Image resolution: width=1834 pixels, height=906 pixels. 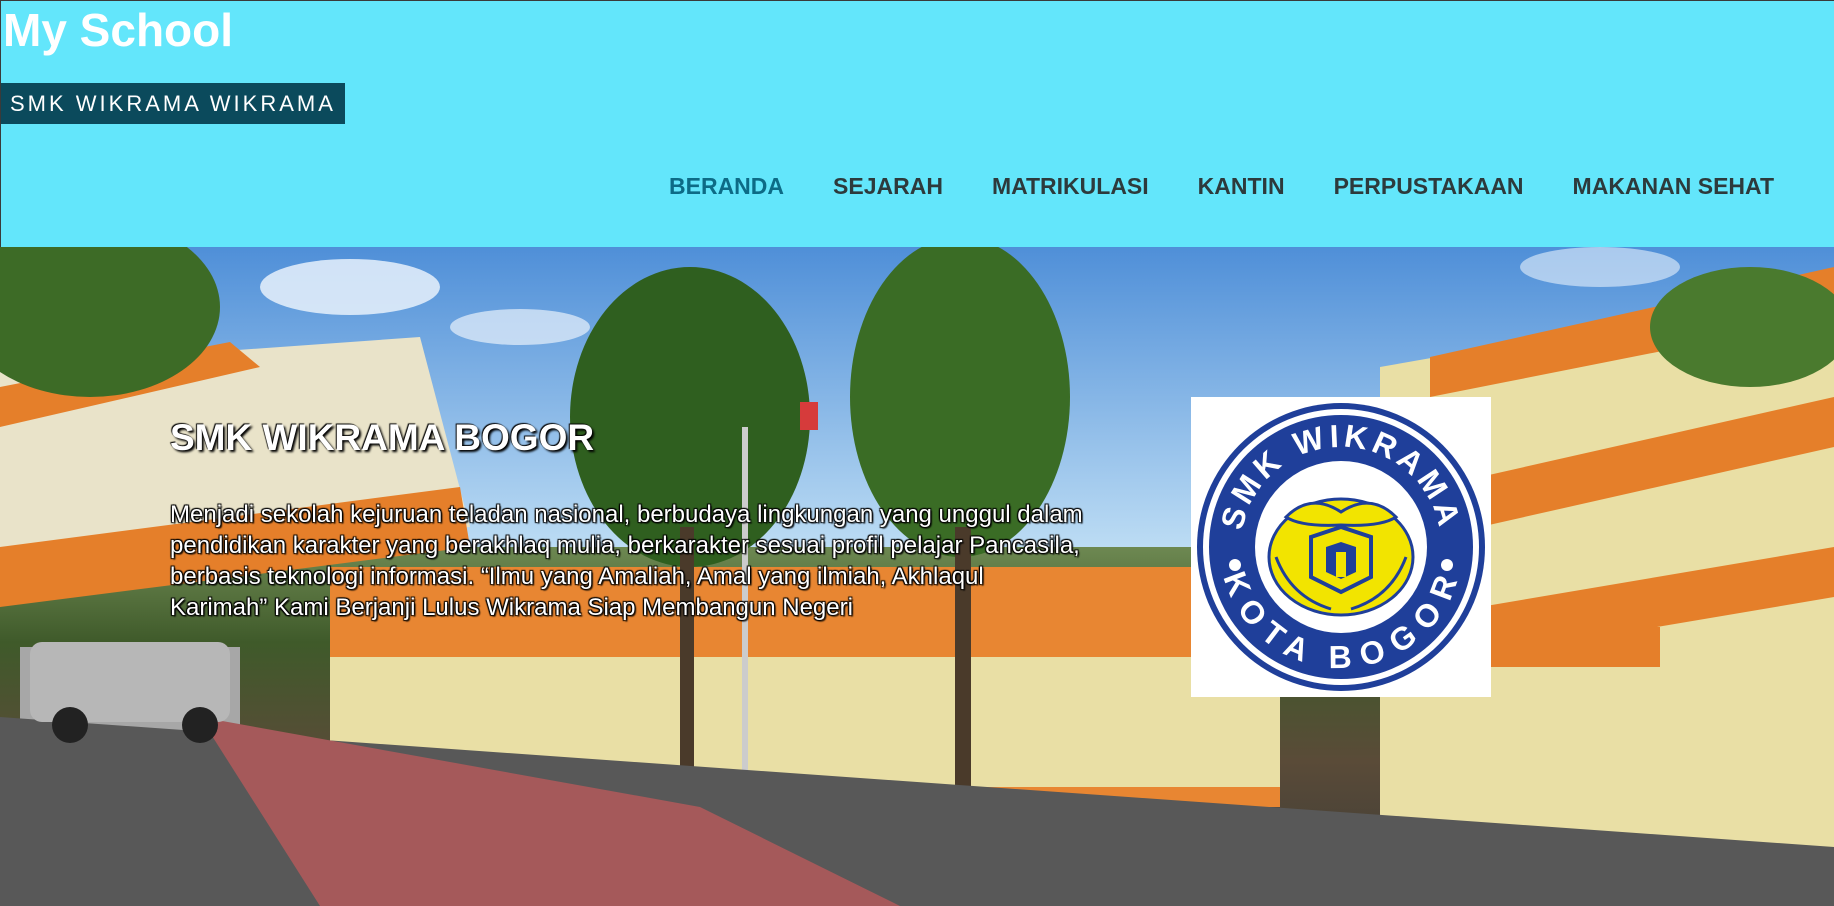 I want to click on nav-item-sejarah: SEJARAH, so click(x=888, y=186).